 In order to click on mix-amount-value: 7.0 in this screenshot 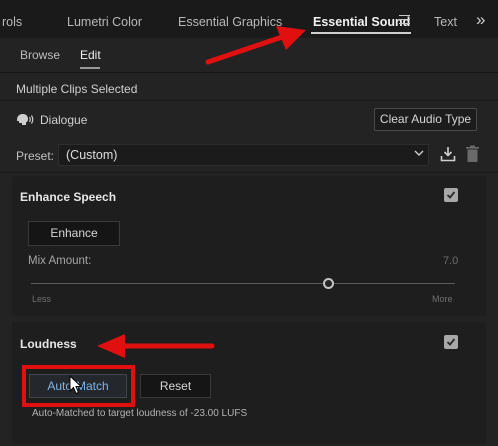, I will do `click(451, 261)`.